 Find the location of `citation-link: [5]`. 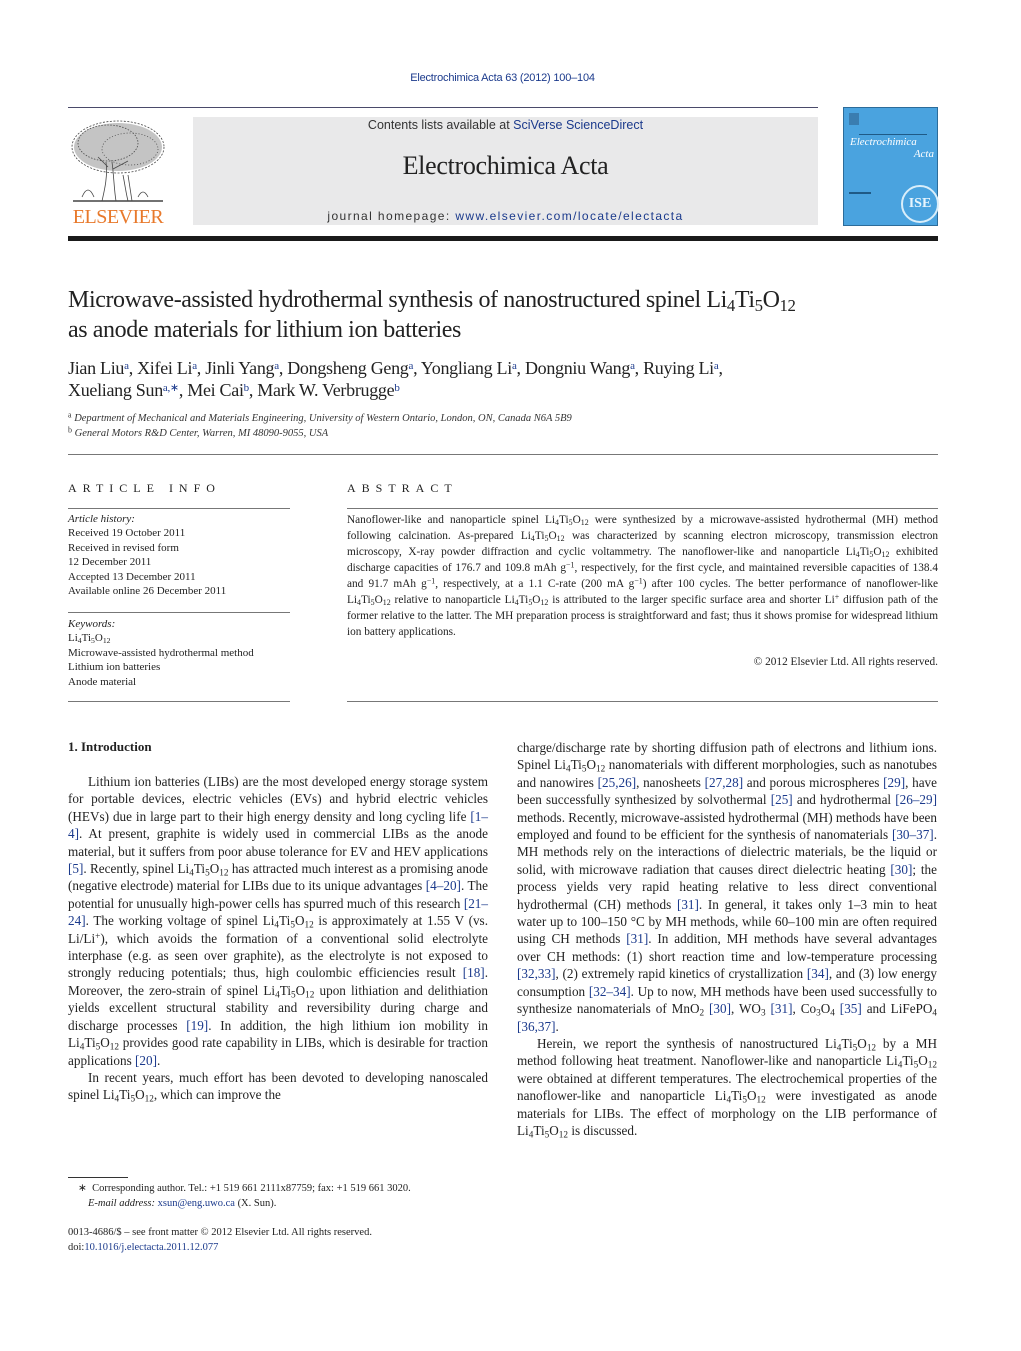

citation-link: [5] is located at coordinates (75, 868).